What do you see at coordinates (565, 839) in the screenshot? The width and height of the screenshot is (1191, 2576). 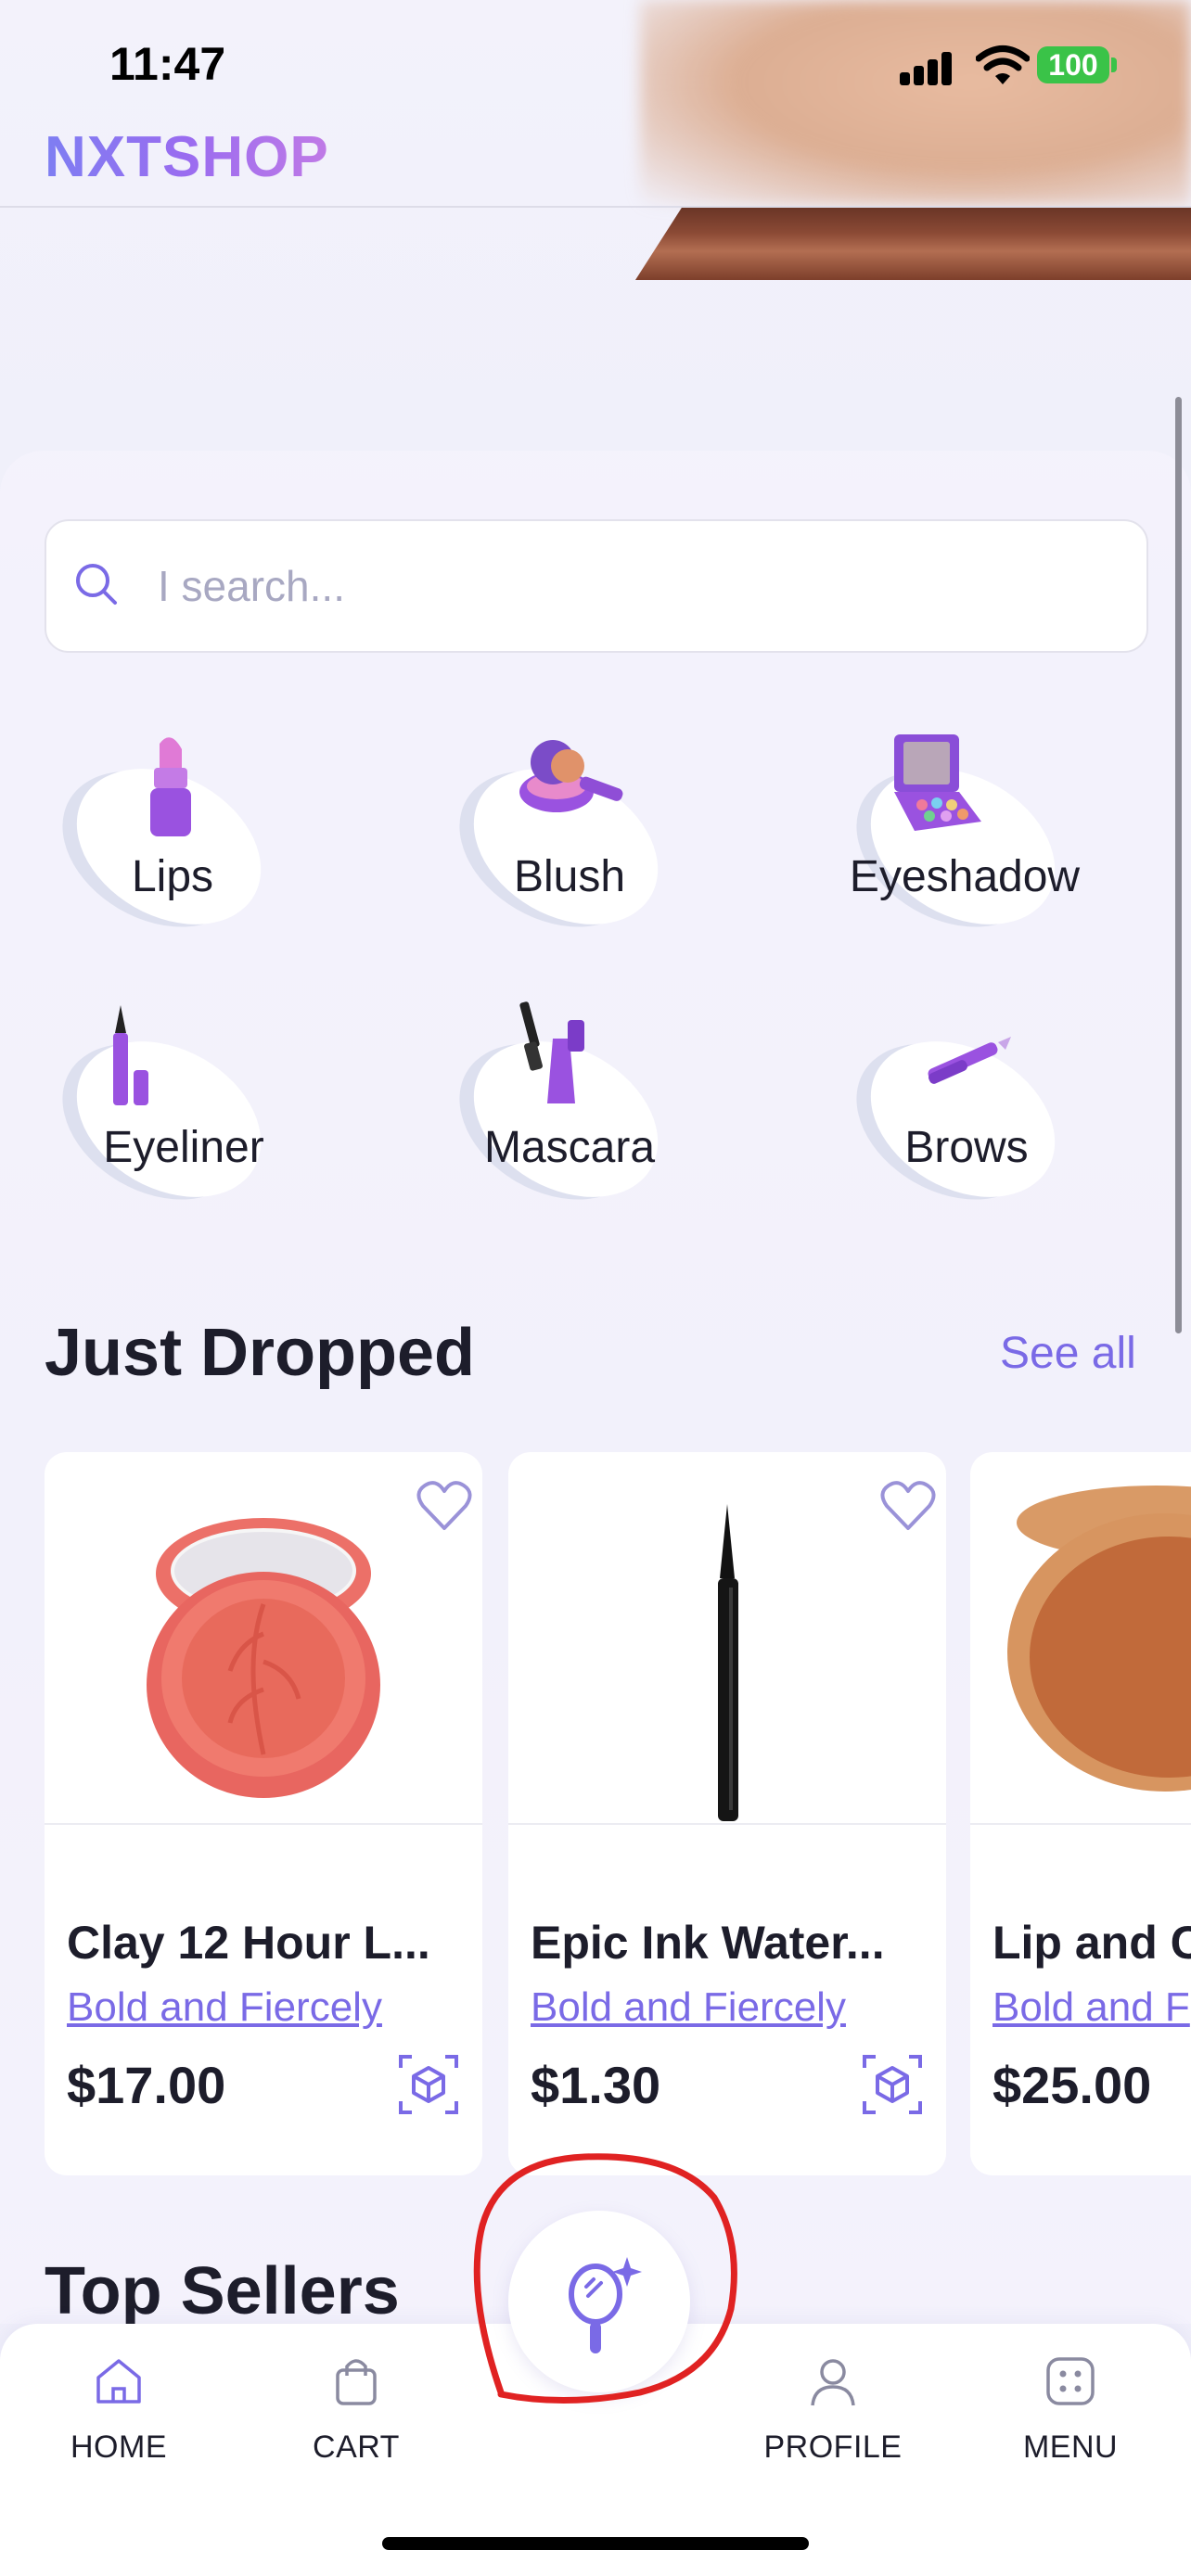 I see `category-blush: Blush` at bounding box center [565, 839].